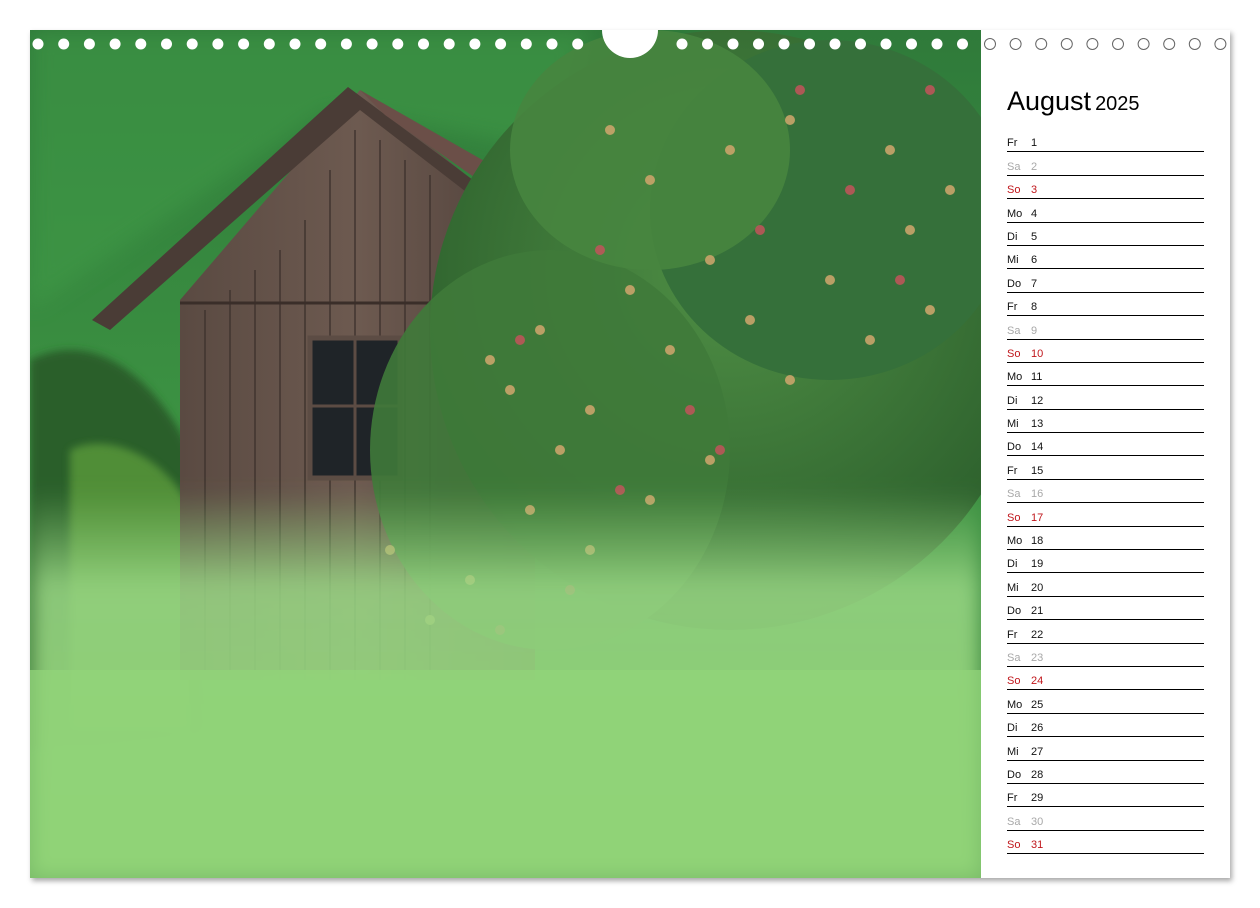  Describe the element at coordinates (1117, 104) in the screenshot. I see `year-label: 2025` at that location.